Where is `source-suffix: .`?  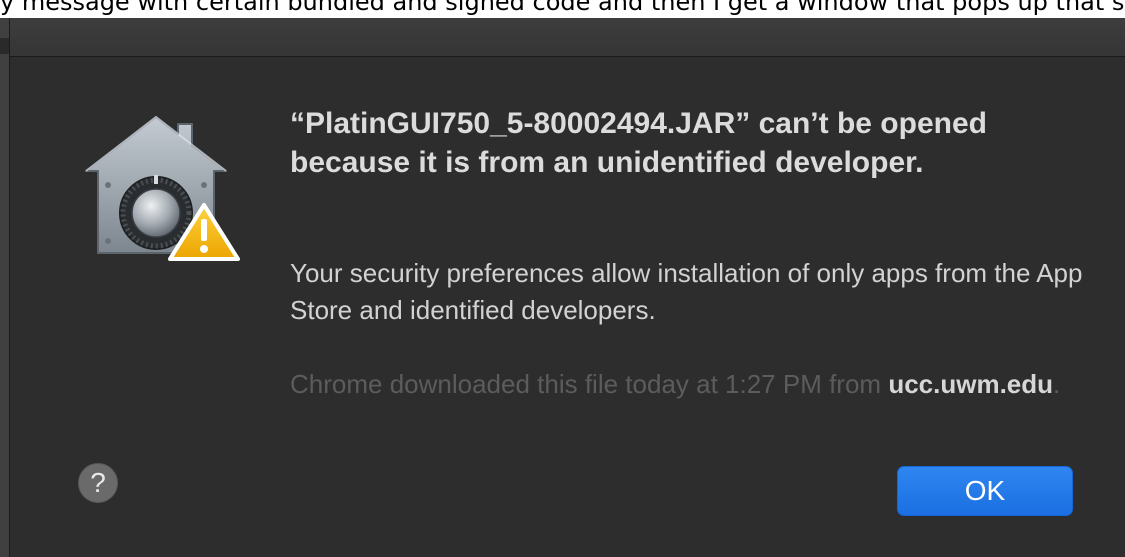
source-suffix: . is located at coordinates (1057, 384).